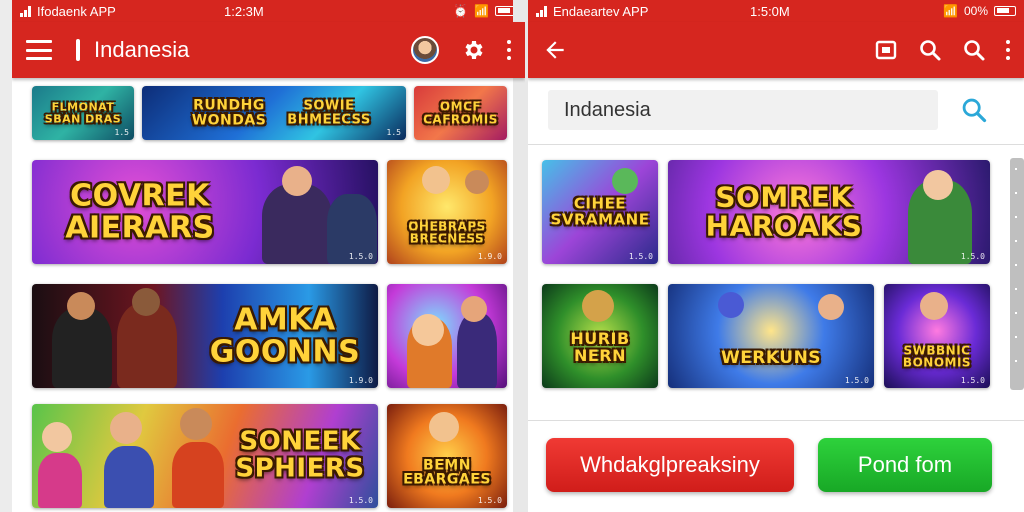  What do you see at coordinates (600, 347) in the screenshot?
I see `game-title: HURIB NERN` at bounding box center [600, 347].